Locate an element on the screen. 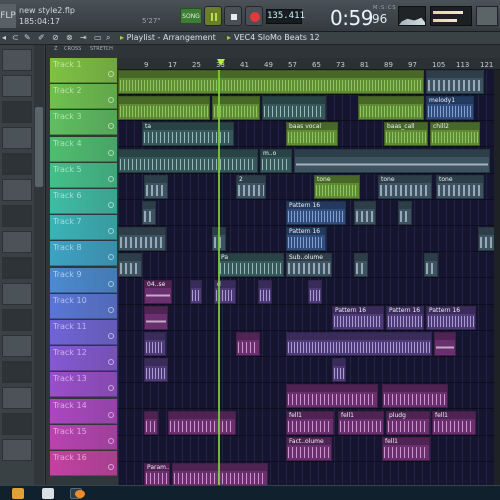 The width and height of the screenshot is (500, 500). fl-studio-icon is located at coordinates (77, 493).